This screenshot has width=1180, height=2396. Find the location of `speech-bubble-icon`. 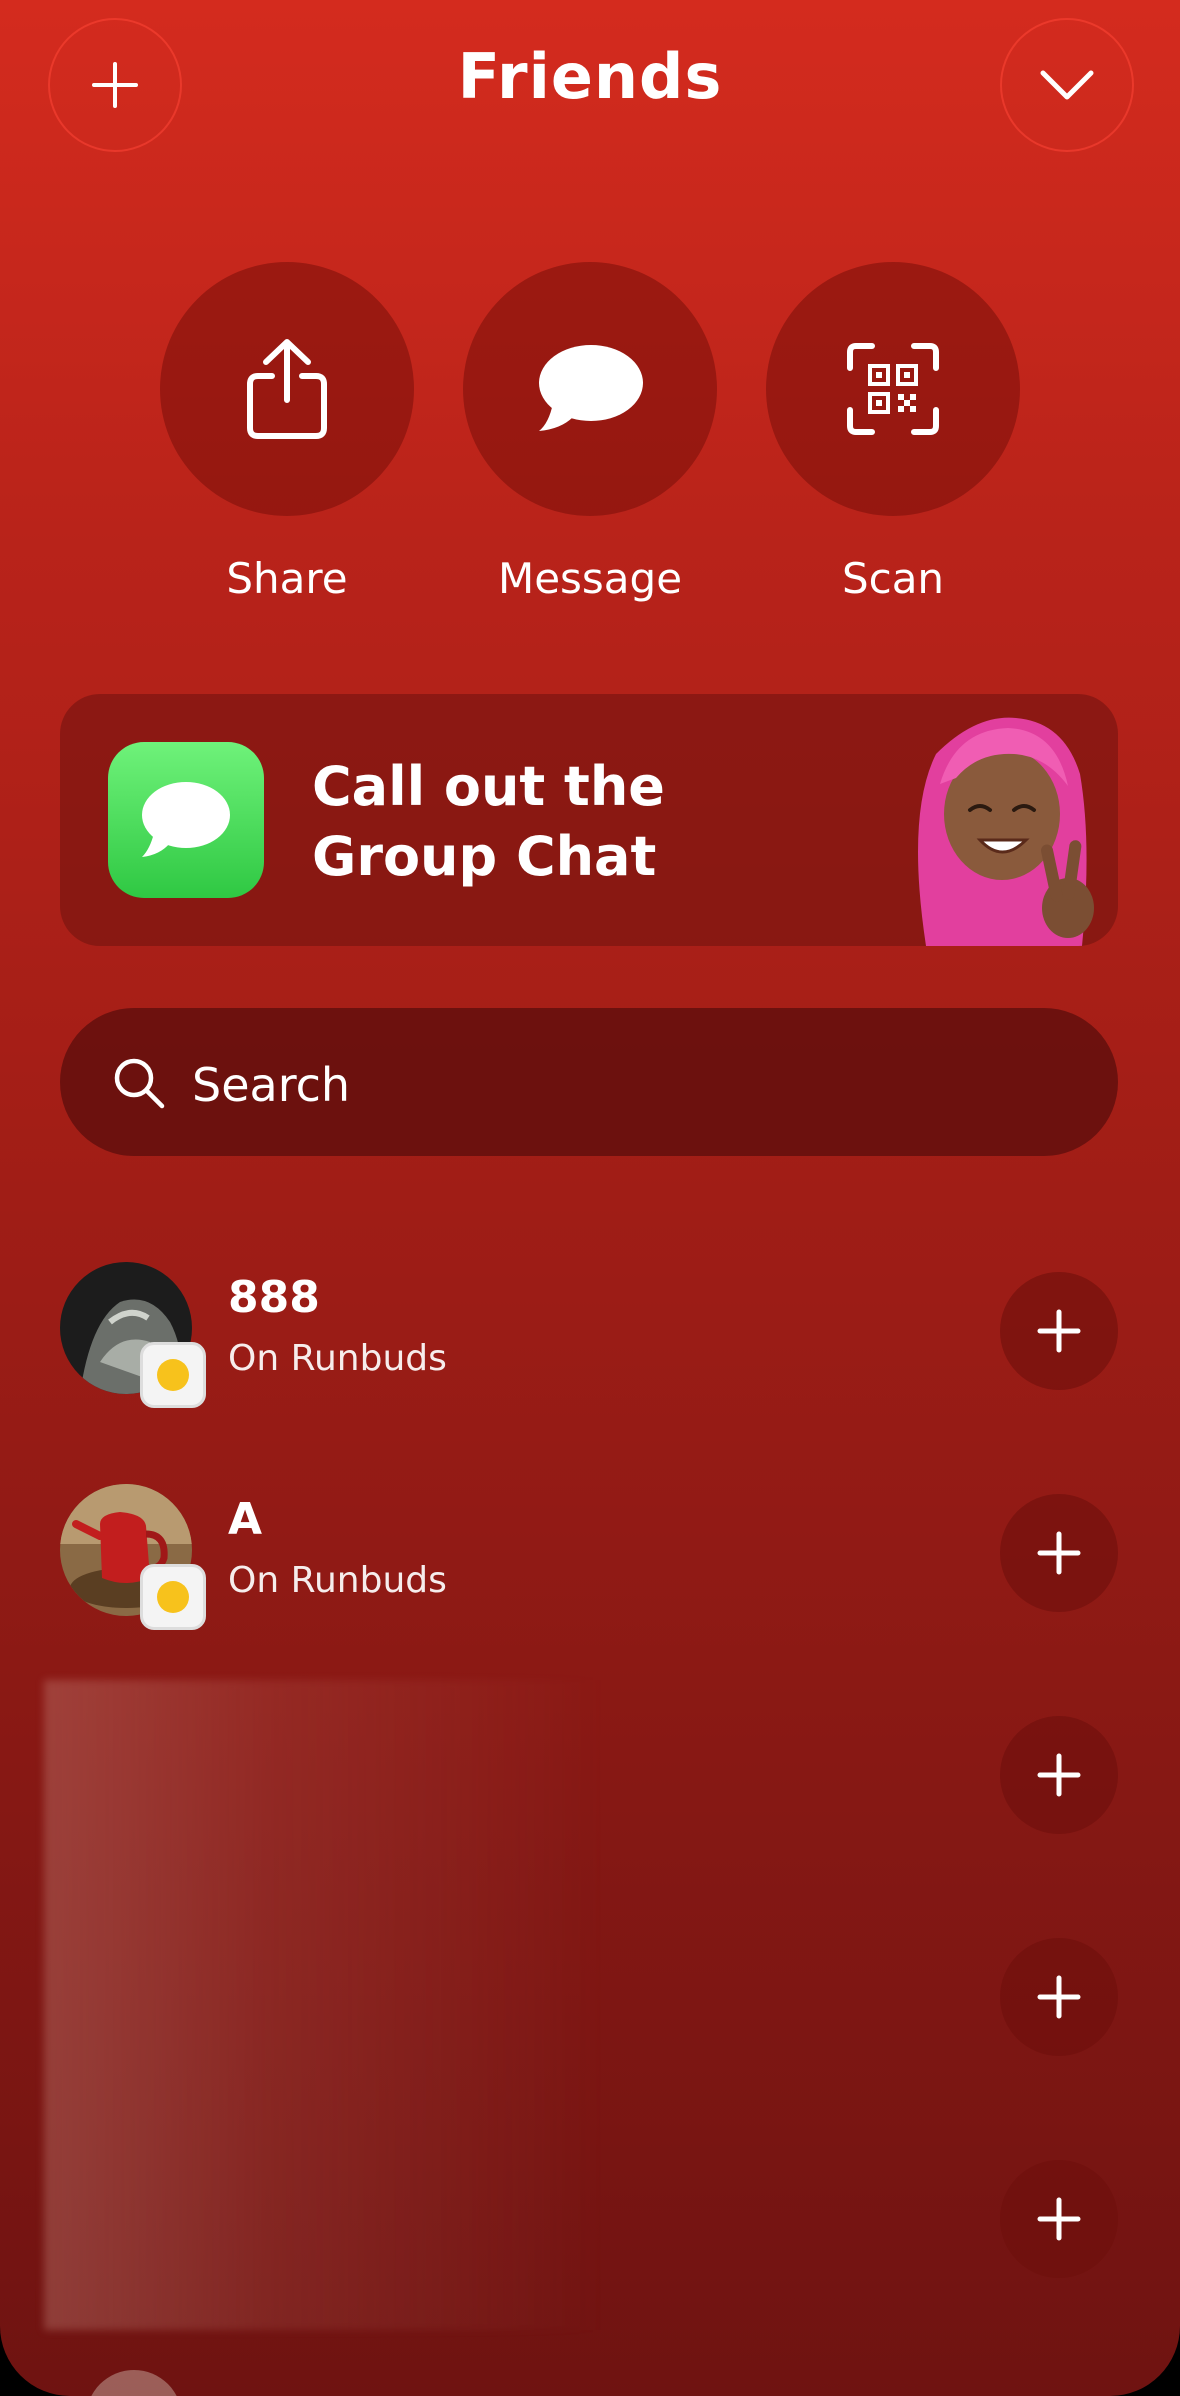

speech-bubble-icon is located at coordinates (591, 388).